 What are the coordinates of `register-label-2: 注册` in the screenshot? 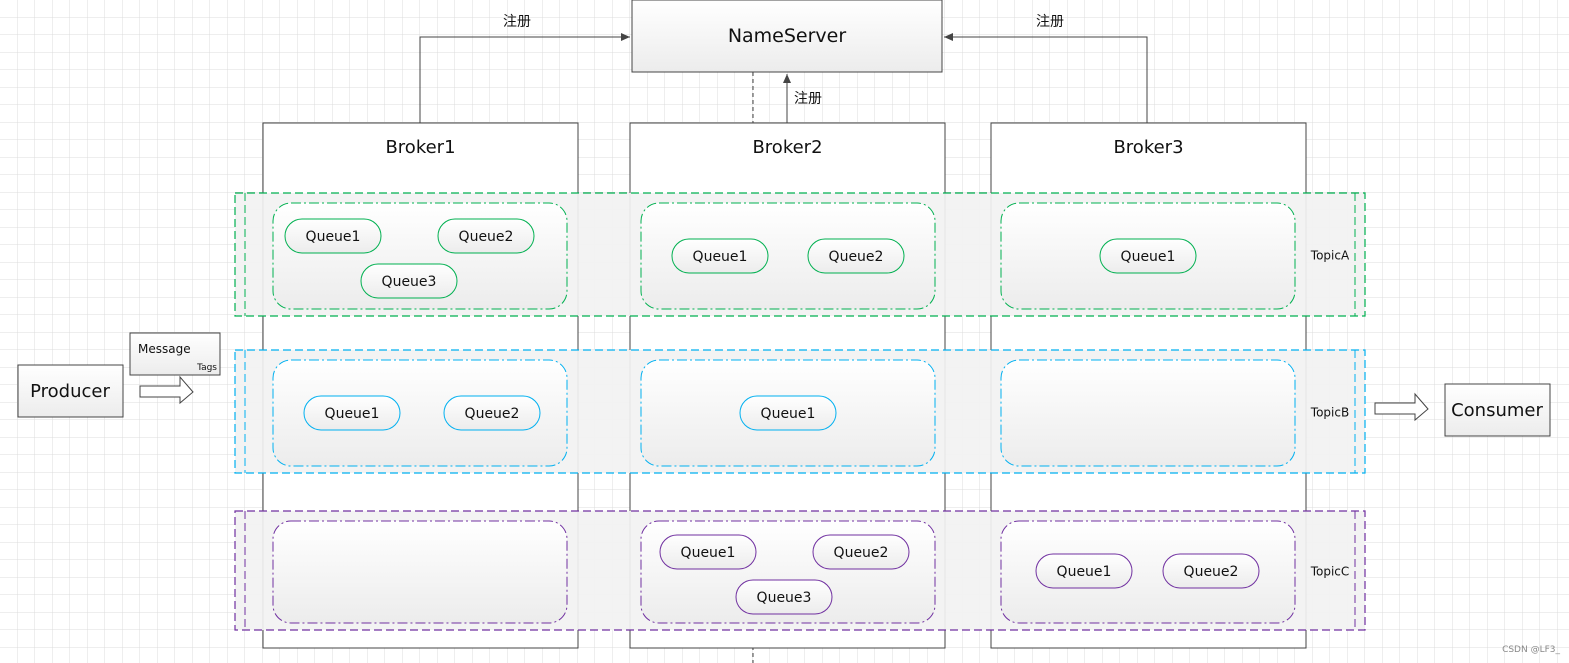 It's located at (808, 99).